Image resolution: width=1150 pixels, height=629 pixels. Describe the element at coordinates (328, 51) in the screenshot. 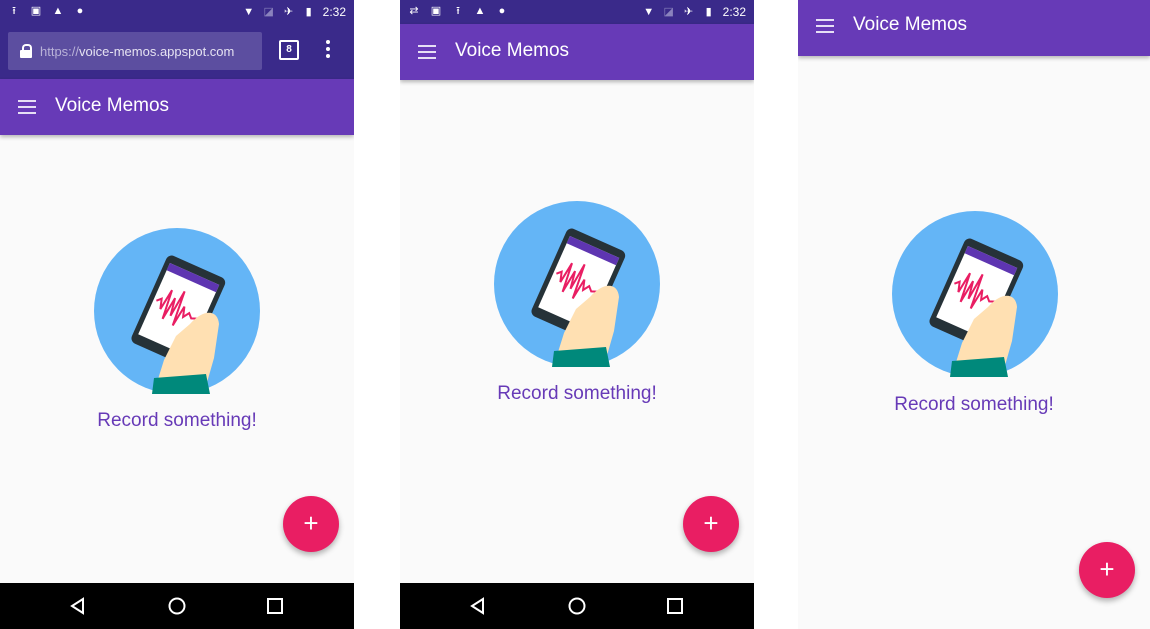

I see `overflow-menu-icon` at that location.